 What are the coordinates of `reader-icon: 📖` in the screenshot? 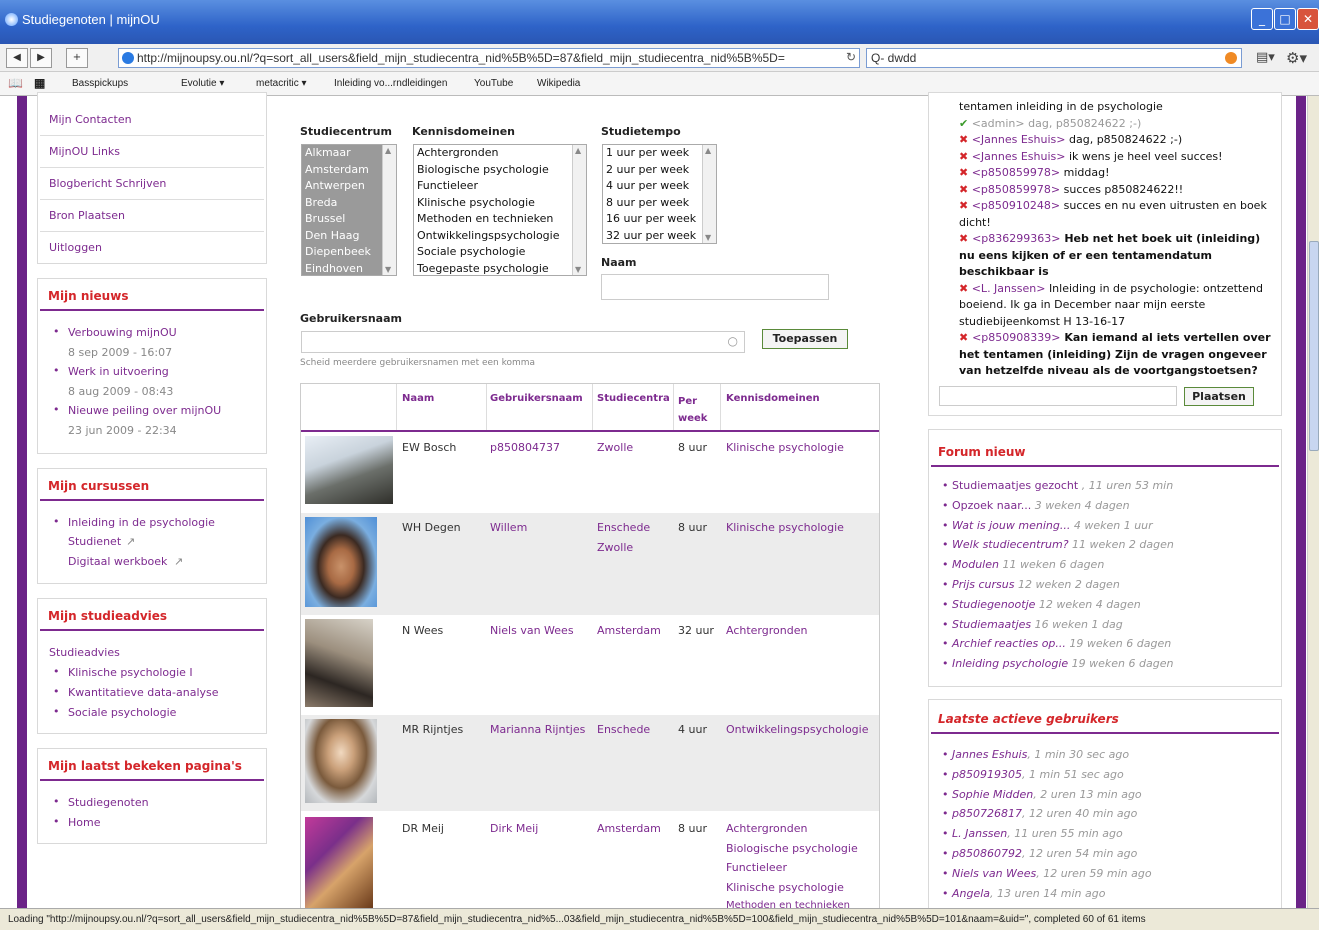 It's located at (15, 83).